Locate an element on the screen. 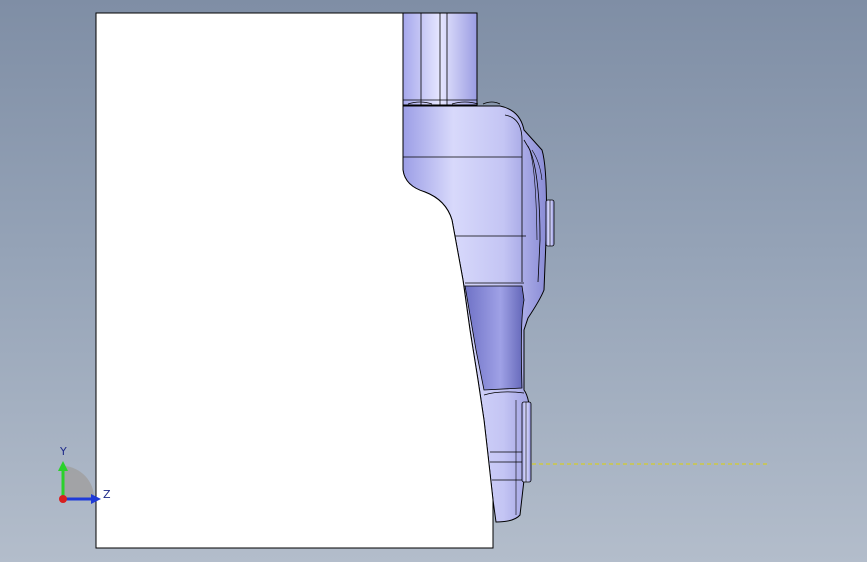  lower-boss is located at coordinates (526, 442).